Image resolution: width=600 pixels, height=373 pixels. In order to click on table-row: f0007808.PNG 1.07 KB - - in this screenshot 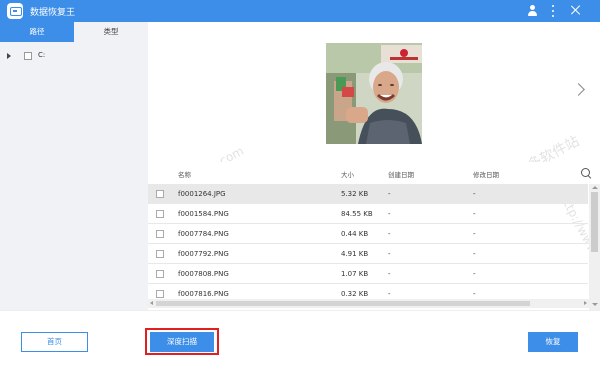, I will do `click(368, 274)`.